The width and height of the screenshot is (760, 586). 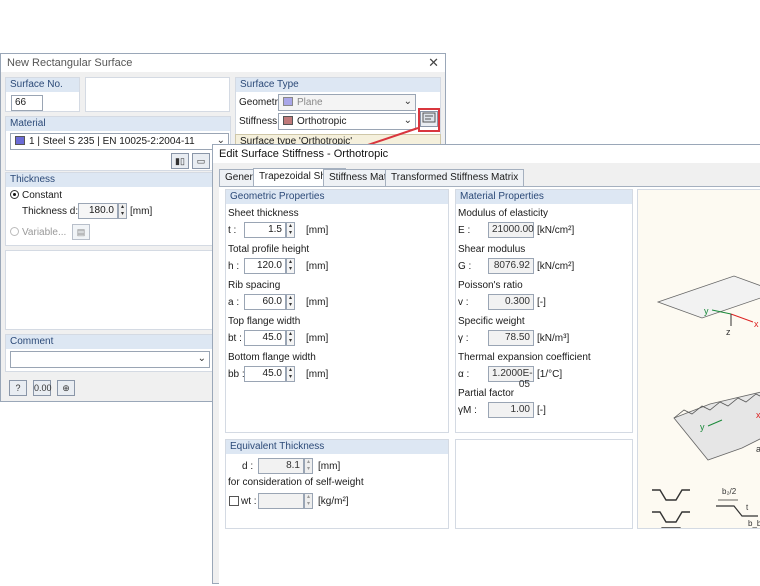 What do you see at coordinates (338, 259) in the screenshot?
I see `geo-row-total-profile-height: Total profile height h : 120.0 ▴ ▾ [mm]` at bounding box center [338, 259].